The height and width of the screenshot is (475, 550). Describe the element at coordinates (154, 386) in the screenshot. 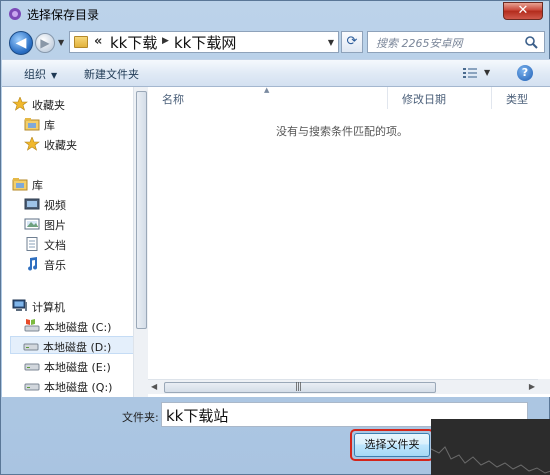

I see `scroll-left-icon: ◀` at that location.